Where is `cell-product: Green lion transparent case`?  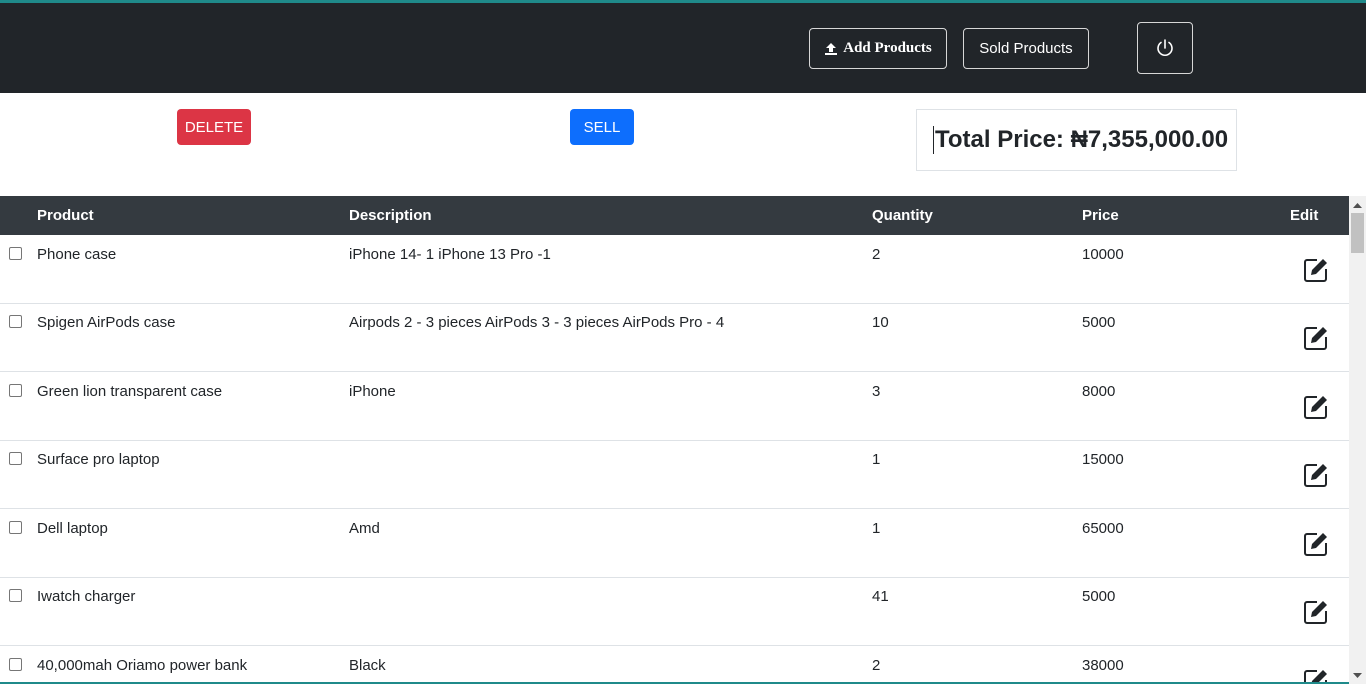 cell-product: Green lion transparent case is located at coordinates (130, 391).